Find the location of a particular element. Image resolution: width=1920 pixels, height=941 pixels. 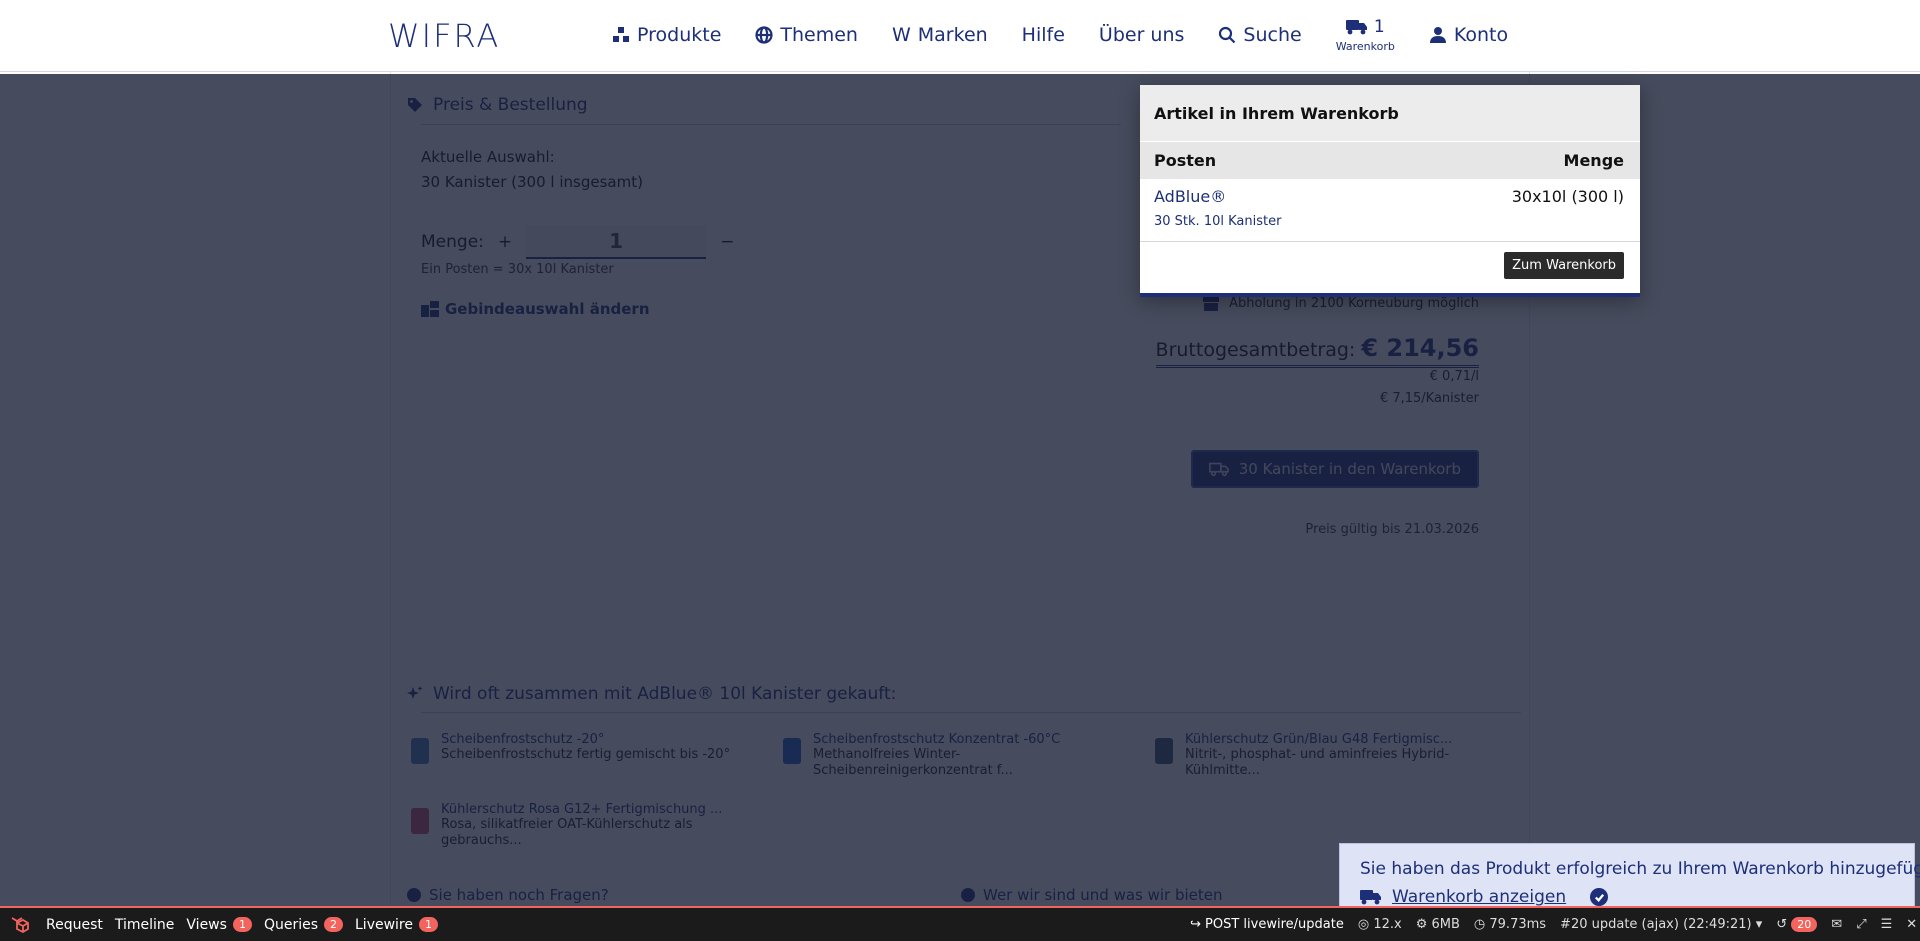

total-amount: € 214,56 is located at coordinates (1420, 348).